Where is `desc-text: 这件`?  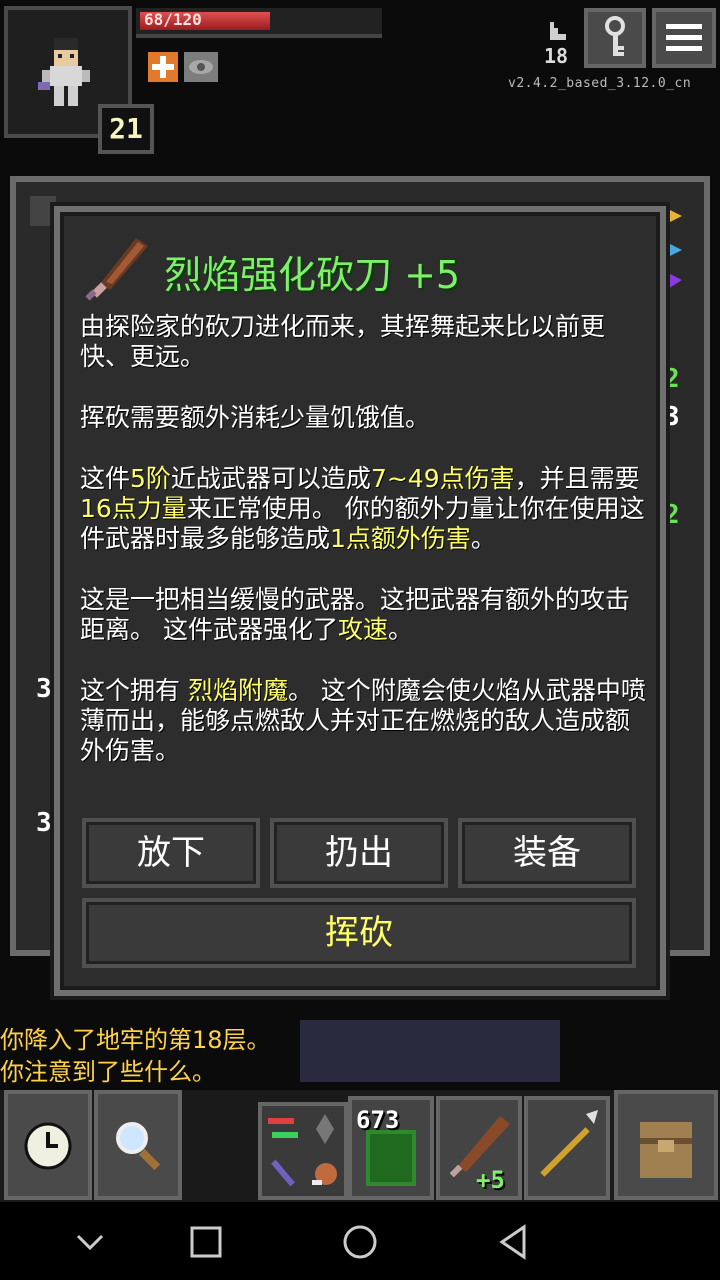
desc-text: 这件 is located at coordinates (105, 478).